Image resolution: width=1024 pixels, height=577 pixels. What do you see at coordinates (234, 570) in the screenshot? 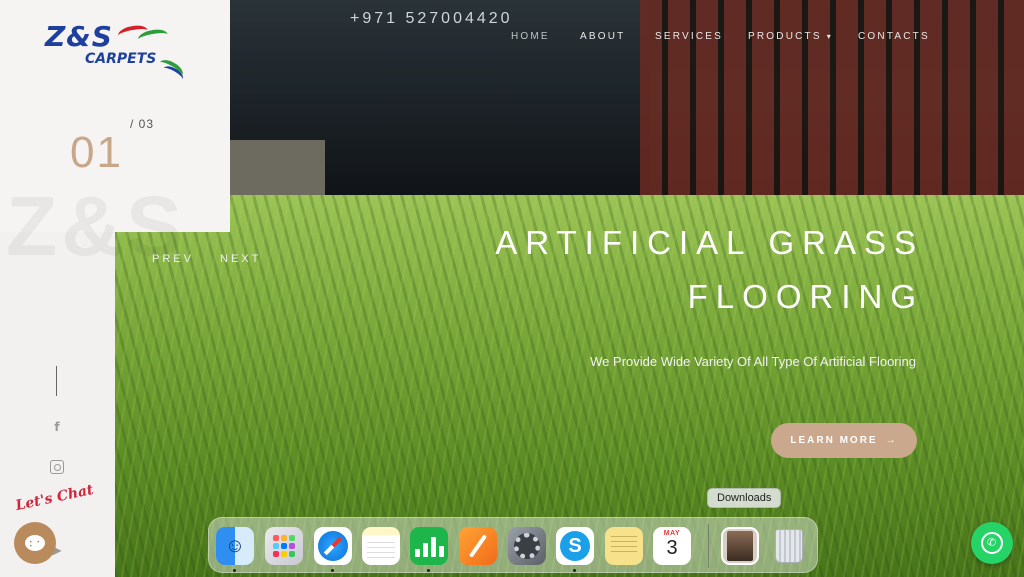
I see `finder-running-indicator` at bounding box center [234, 570].